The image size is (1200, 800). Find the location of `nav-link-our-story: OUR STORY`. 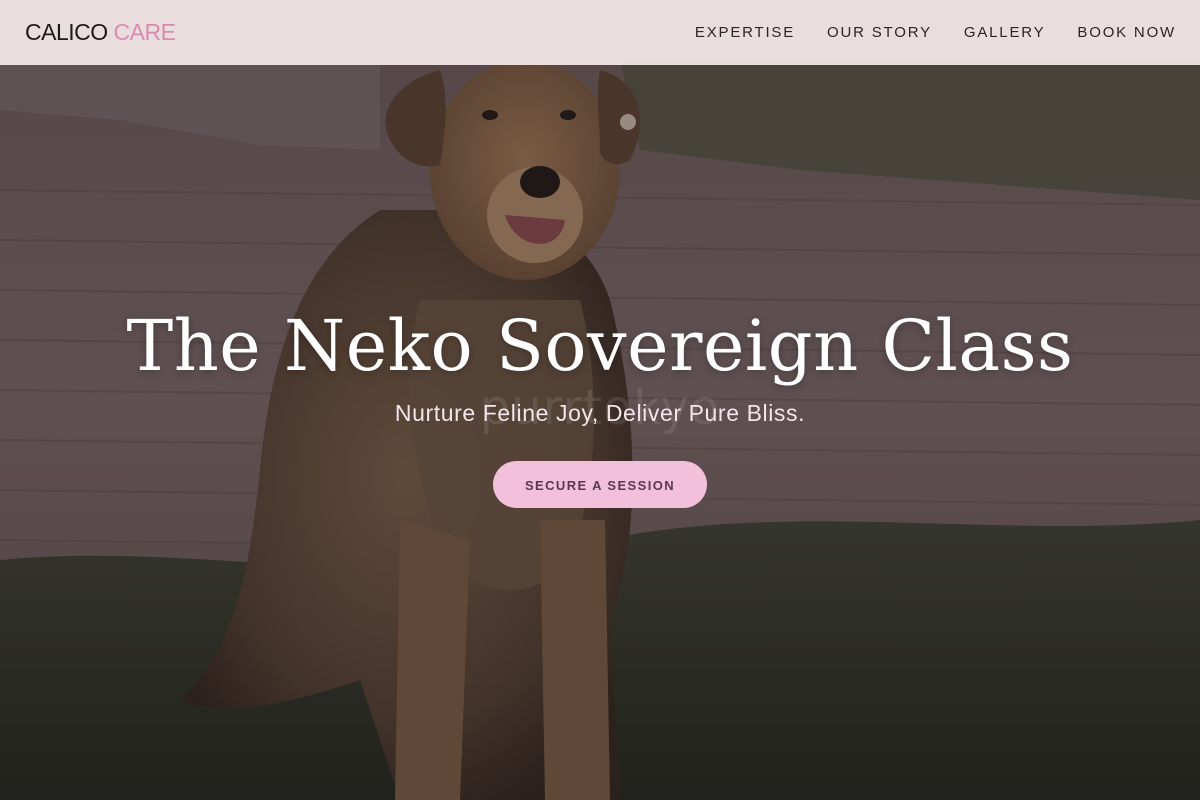

nav-link-our-story: OUR STORY is located at coordinates (879, 32).